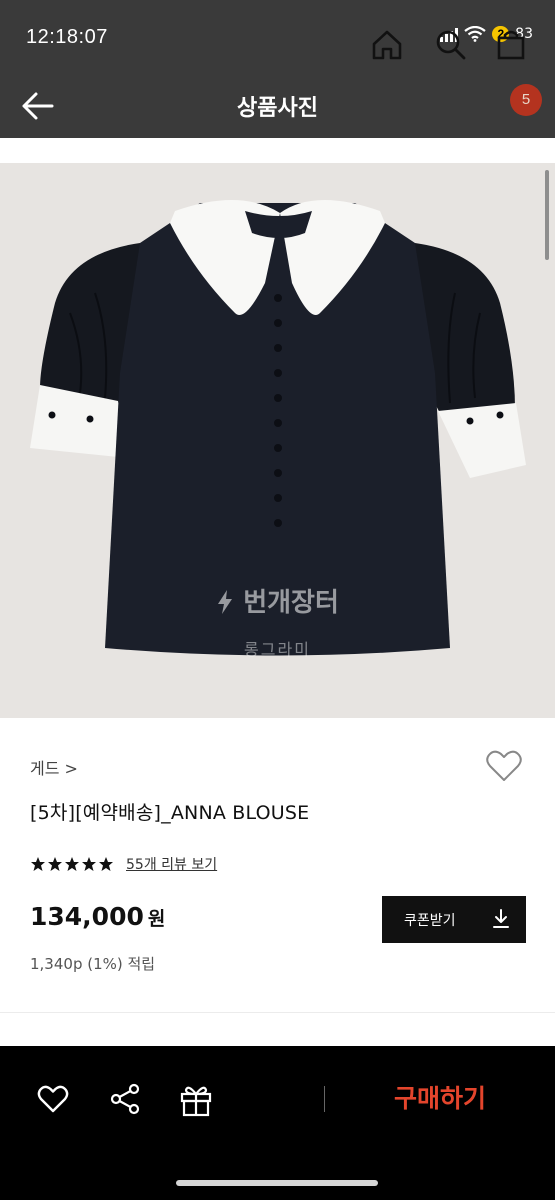 The image size is (555, 1200). I want to click on home-button, so click(387, 45).